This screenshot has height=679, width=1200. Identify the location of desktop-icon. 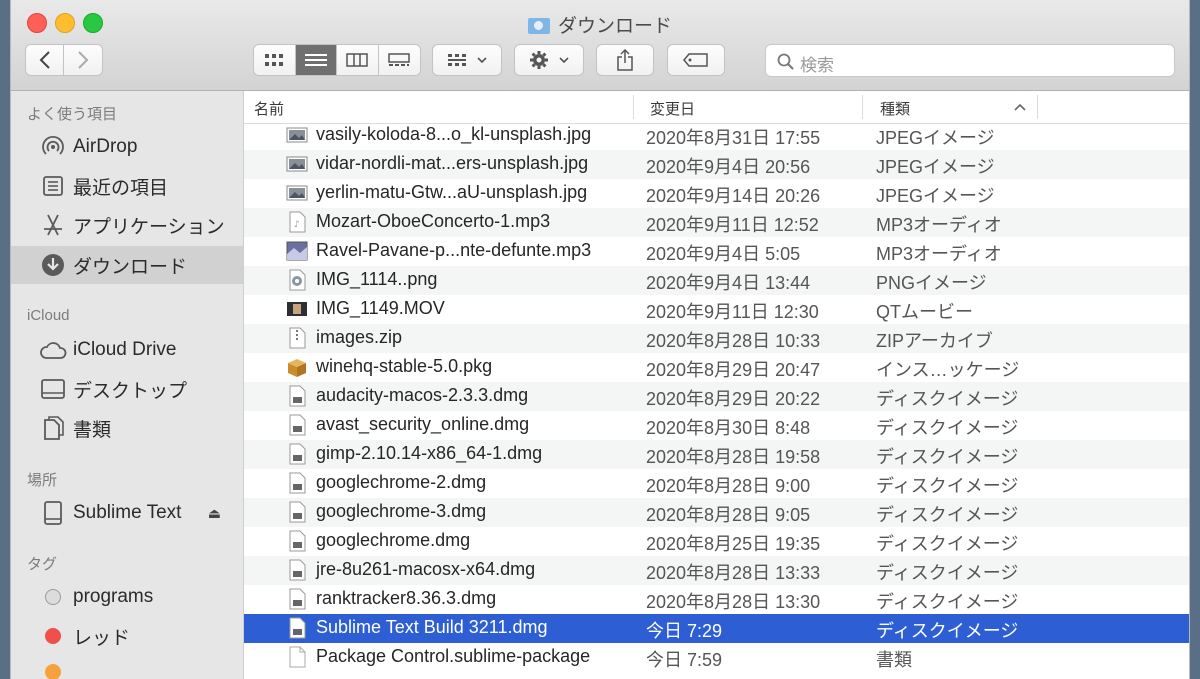
(53, 389).